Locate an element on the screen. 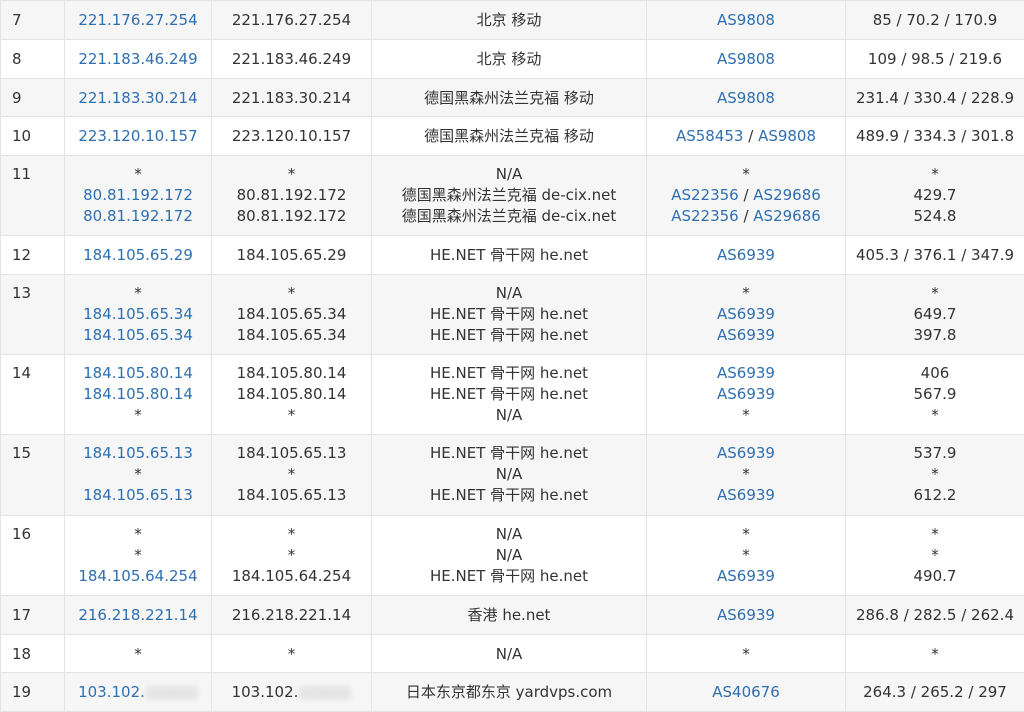 The width and height of the screenshot is (1024, 712). cell-line: 184.105.65.13 is located at coordinates (138, 495).